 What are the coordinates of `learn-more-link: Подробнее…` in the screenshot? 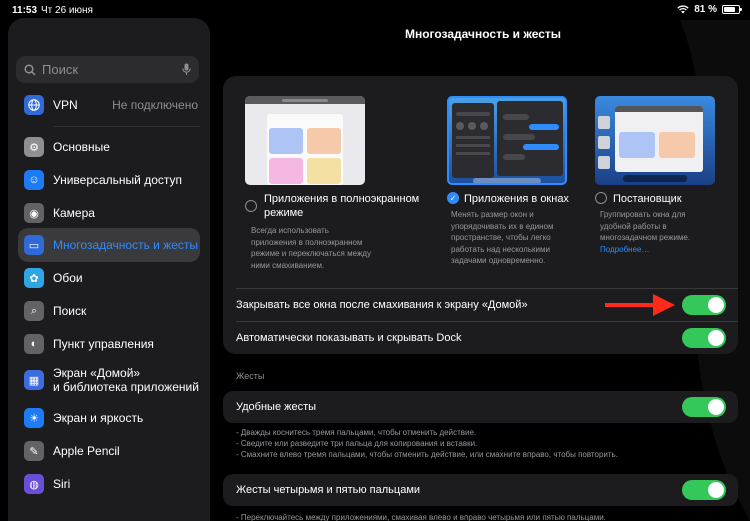 It's located at (659, 250).